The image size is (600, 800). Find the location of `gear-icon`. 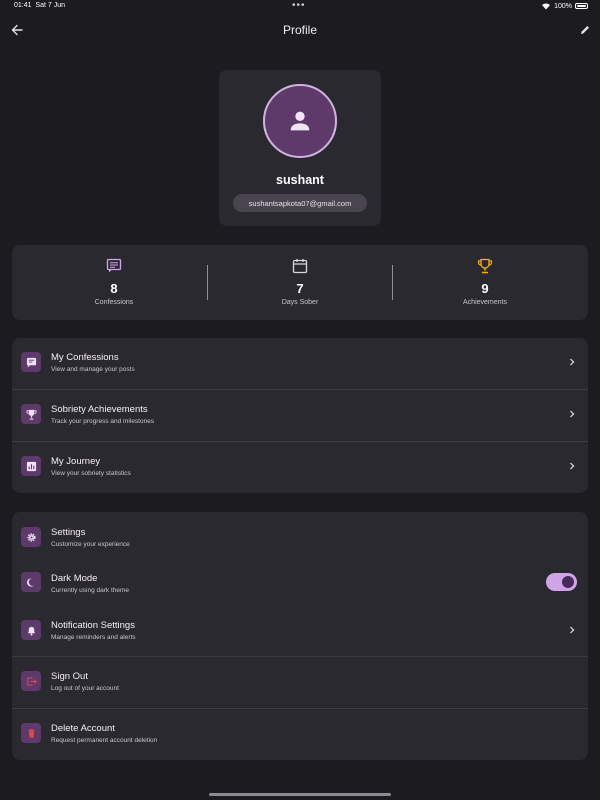

gear-icon is located at coordinates (31, 537).